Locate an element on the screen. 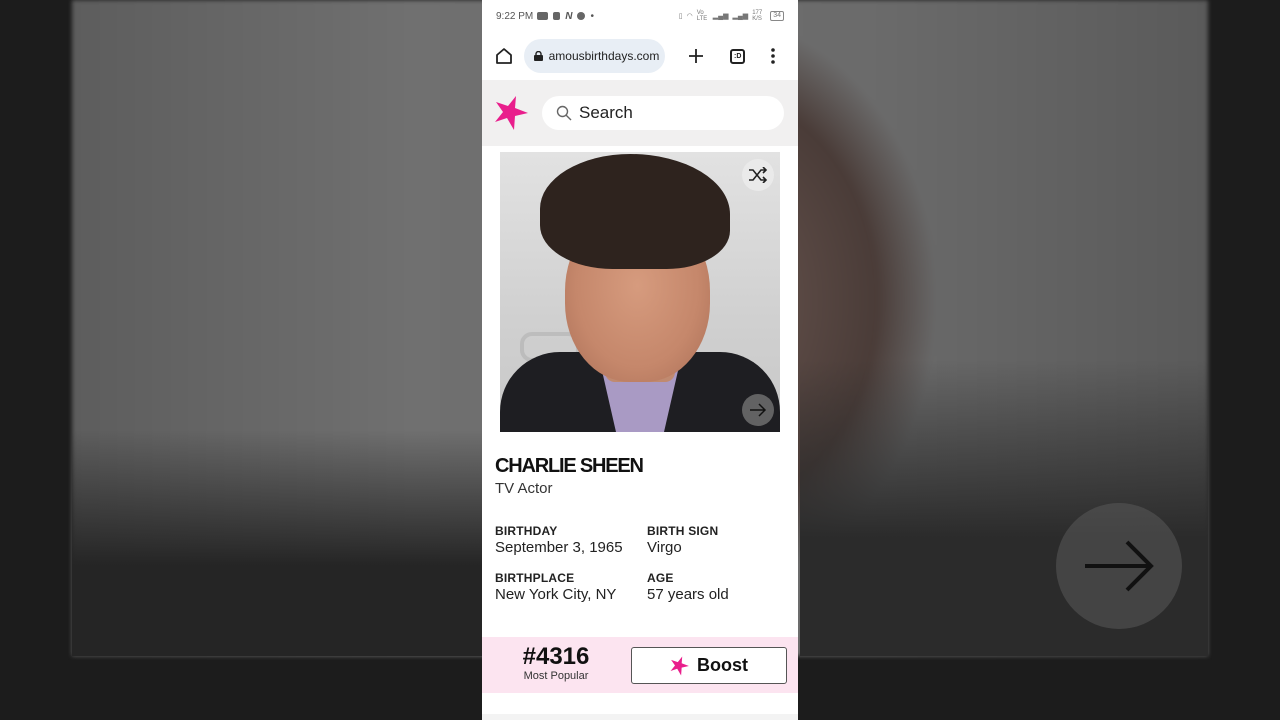 The image size is (1280, 720). tab-switcher-button: :D is located at coordinates (738, 56).